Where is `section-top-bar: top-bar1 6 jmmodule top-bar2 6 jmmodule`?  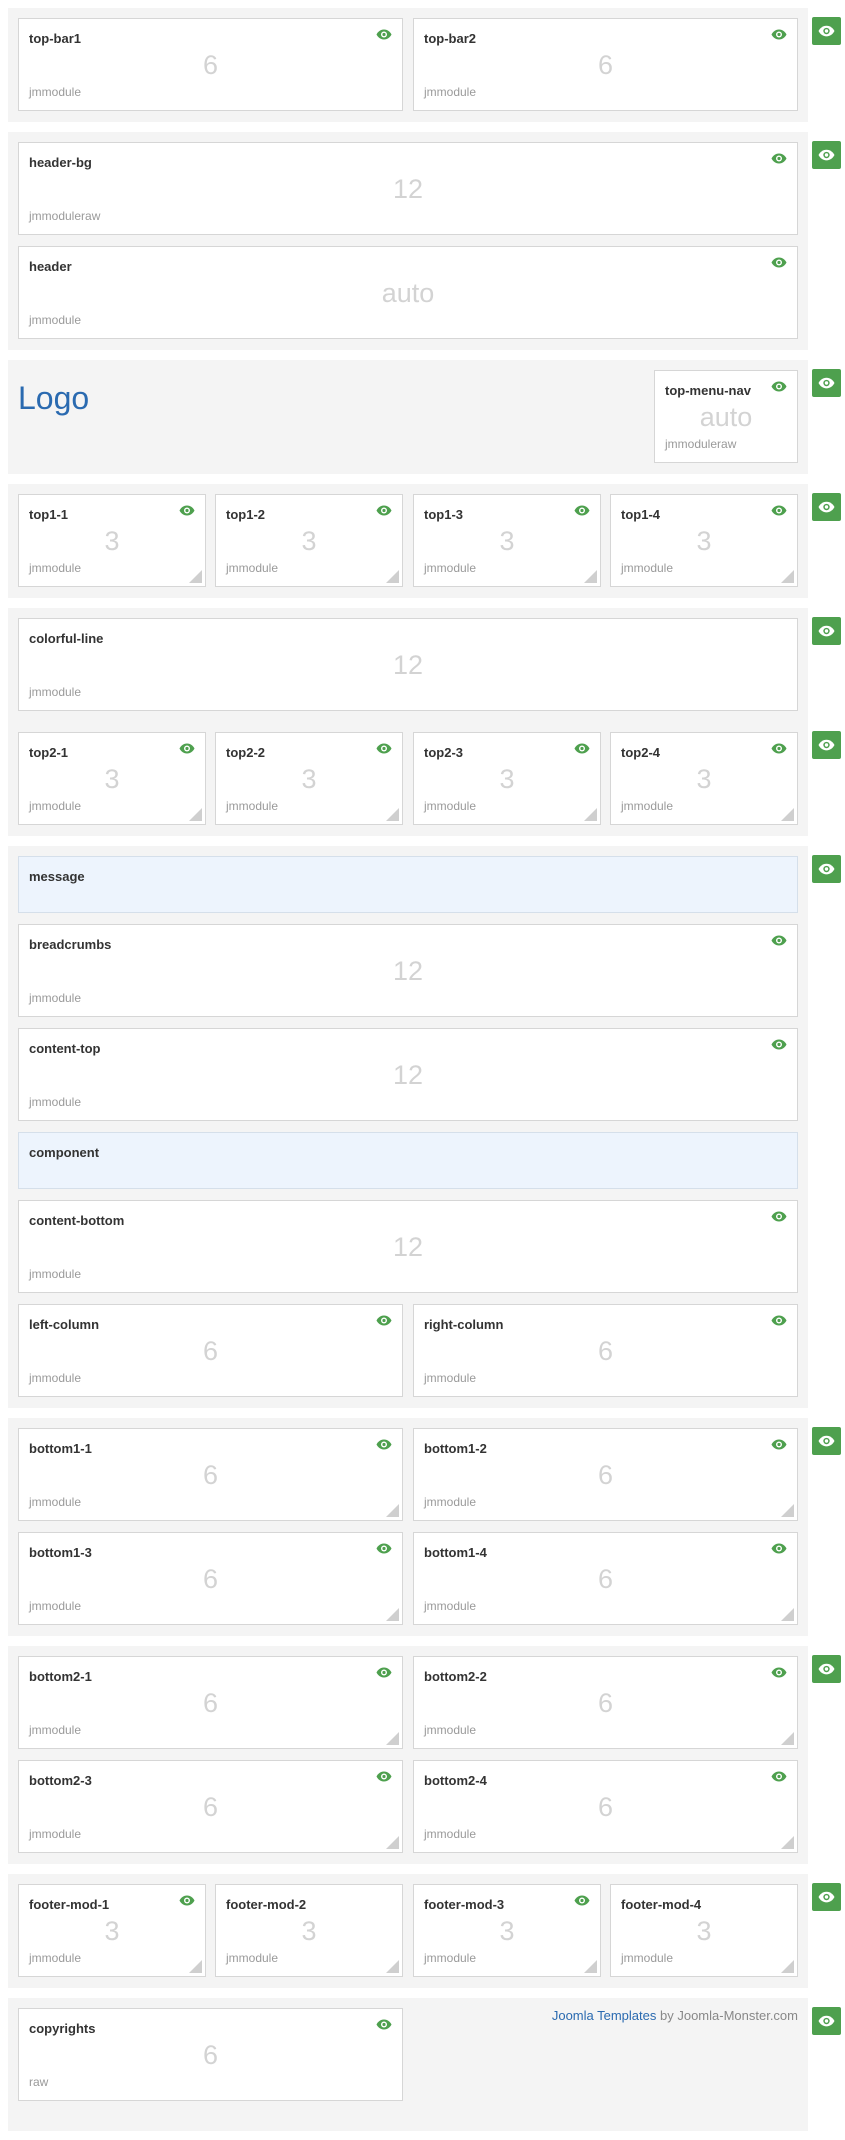
section-top-bar: top-bar1 6 jmmodule top-bar2 6 jmmodule is located at coordinates (408, 65).